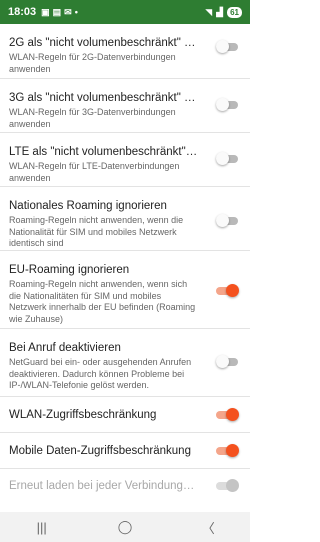 The height and width of the screenshot is (542, 320). I want to click on toggle-disable-on-call, so click(227, 361).